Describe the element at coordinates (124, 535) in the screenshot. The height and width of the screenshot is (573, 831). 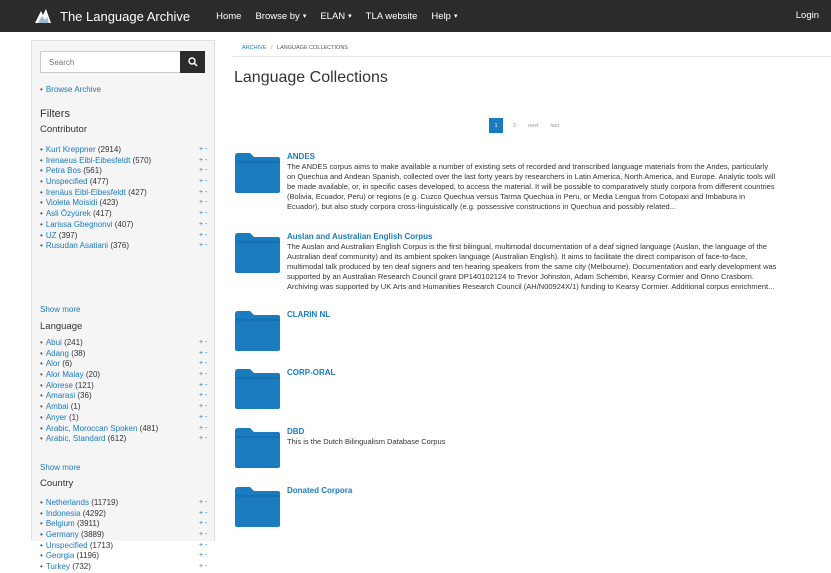
I see `filter-item: • Germany (3889) + -` at that location.